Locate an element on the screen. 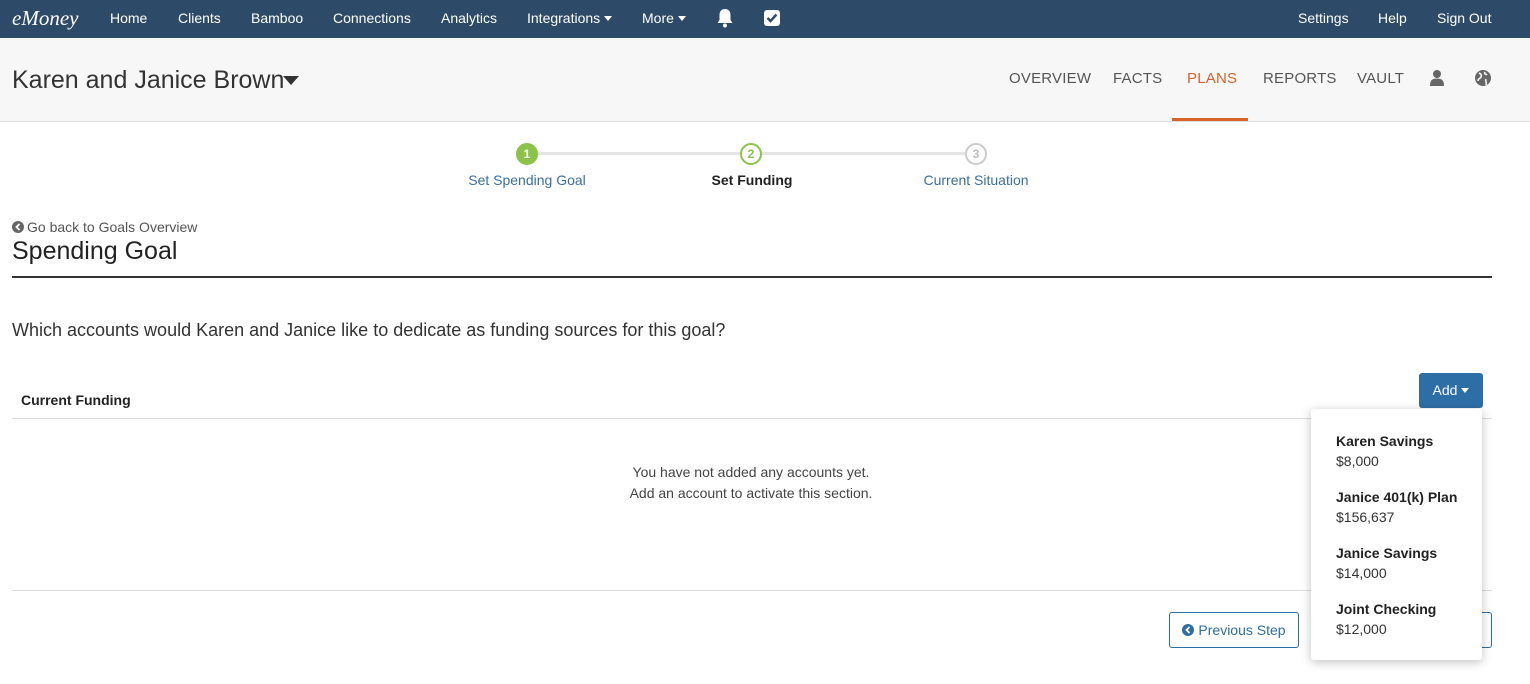 This screenshot has width=1530, height=684. dropdown-item-janice-savings: Janice Savings $14,000 is located at coordinates (1406, 563).